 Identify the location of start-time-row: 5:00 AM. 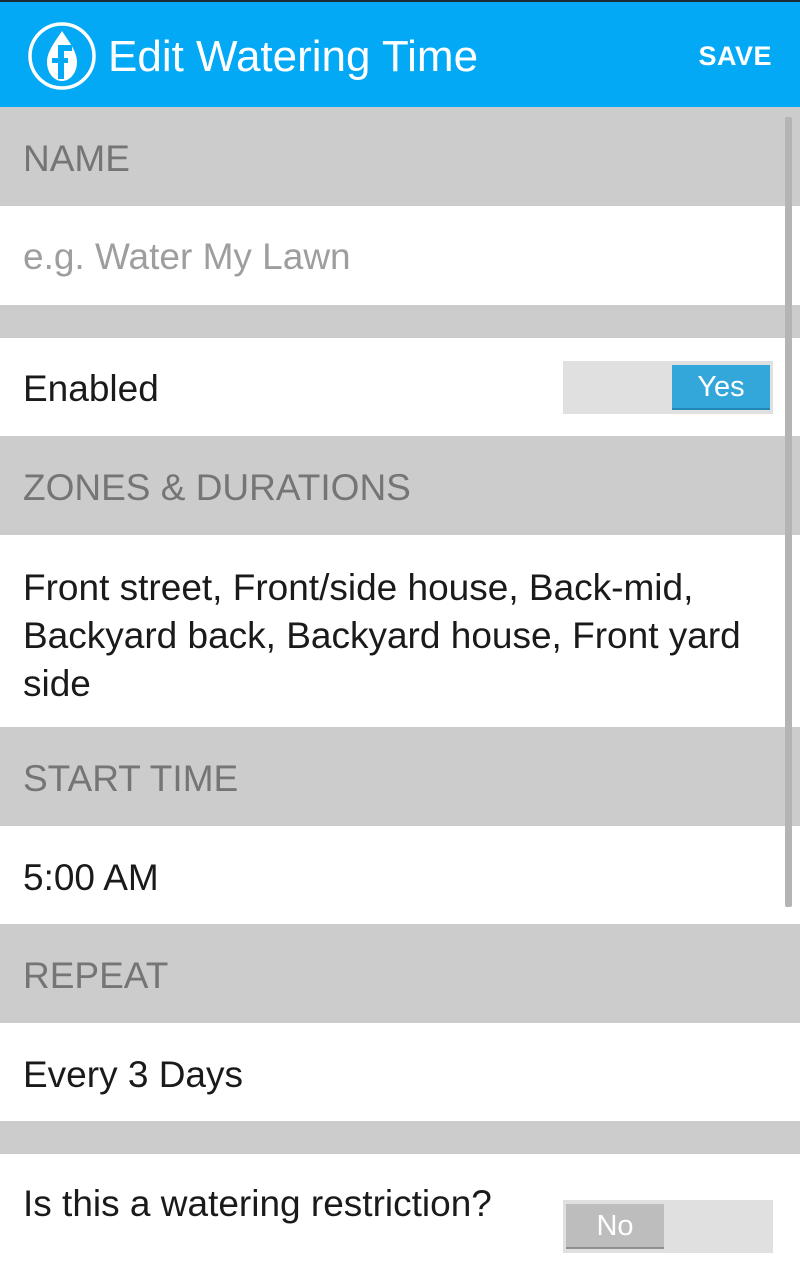
(400, 875).